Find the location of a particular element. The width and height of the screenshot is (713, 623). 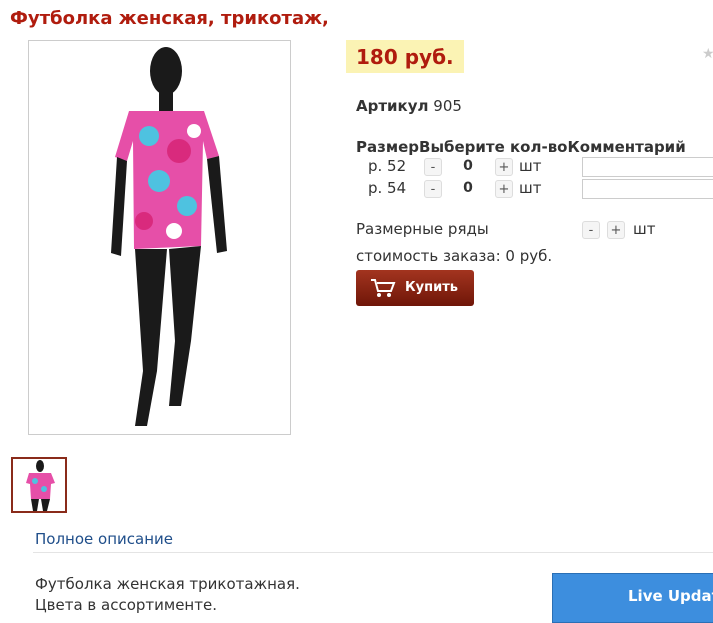

size-label: р. 52 is located at coordinates (387, 166).